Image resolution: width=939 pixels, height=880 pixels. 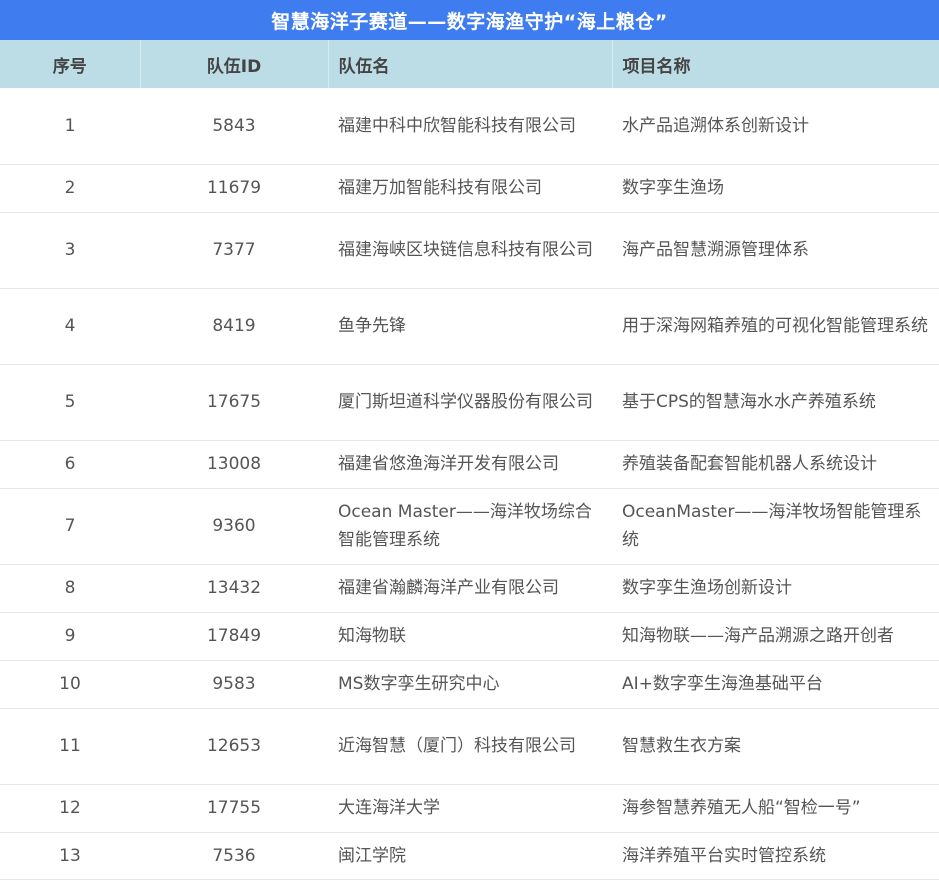 What do you see at coordinates (70, 526) in the screenshot?
I see `cell-no: 7` at bounding box center [70, 526].